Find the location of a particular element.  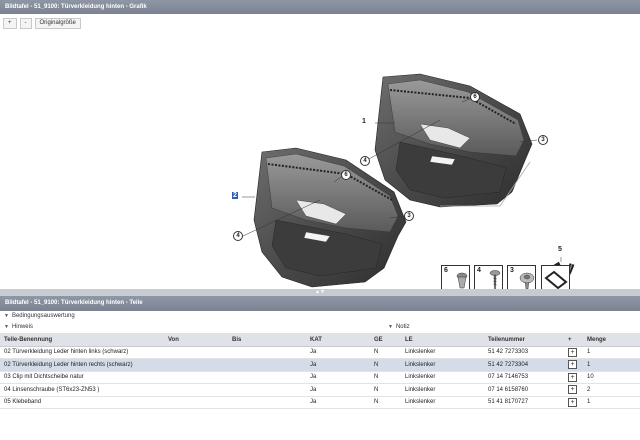

thumbnail-6: 6 is located at coordinates (455, 278).